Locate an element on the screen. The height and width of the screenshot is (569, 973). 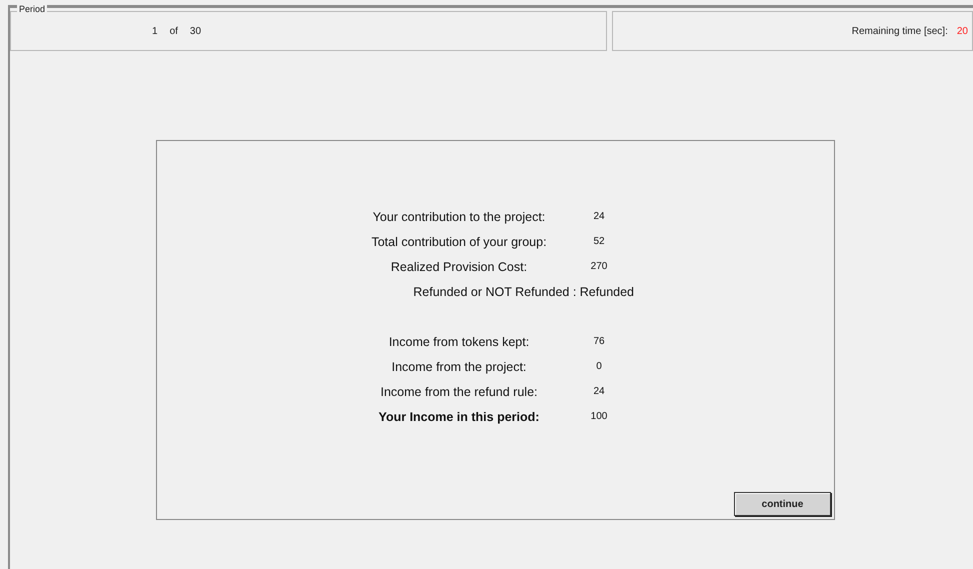
period-legend: Period is located at coordinates (32, 9).